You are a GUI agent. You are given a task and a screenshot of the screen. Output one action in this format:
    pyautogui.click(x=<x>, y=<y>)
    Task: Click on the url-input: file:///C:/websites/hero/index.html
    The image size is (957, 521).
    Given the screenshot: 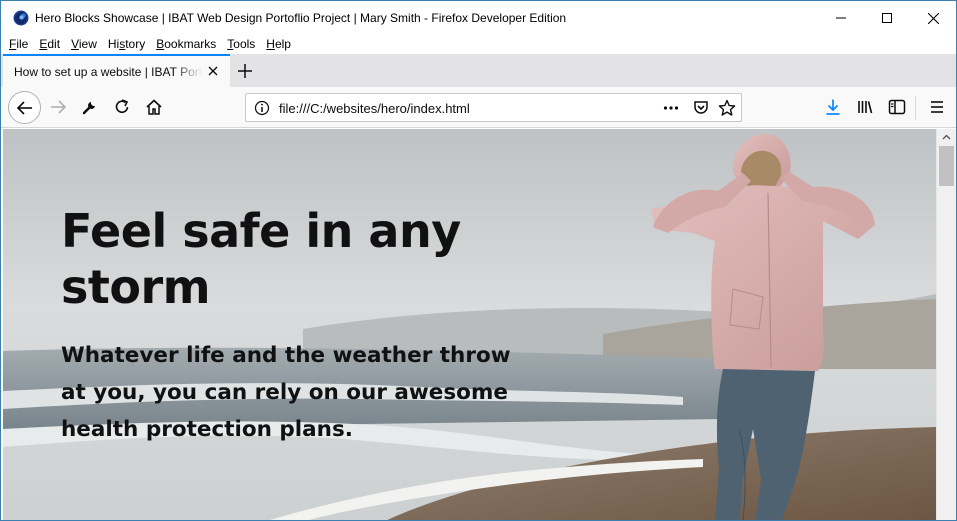 What is the action you would take?
    pyautogui.click(x=374, y=108)
    